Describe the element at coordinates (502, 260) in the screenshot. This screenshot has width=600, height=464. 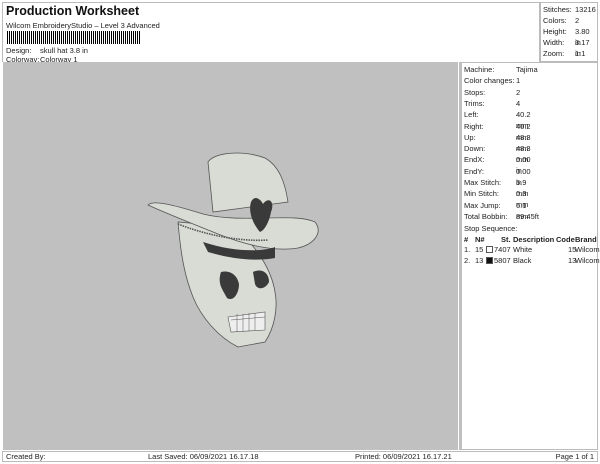
I see `stitch-code: 5807` at that location.